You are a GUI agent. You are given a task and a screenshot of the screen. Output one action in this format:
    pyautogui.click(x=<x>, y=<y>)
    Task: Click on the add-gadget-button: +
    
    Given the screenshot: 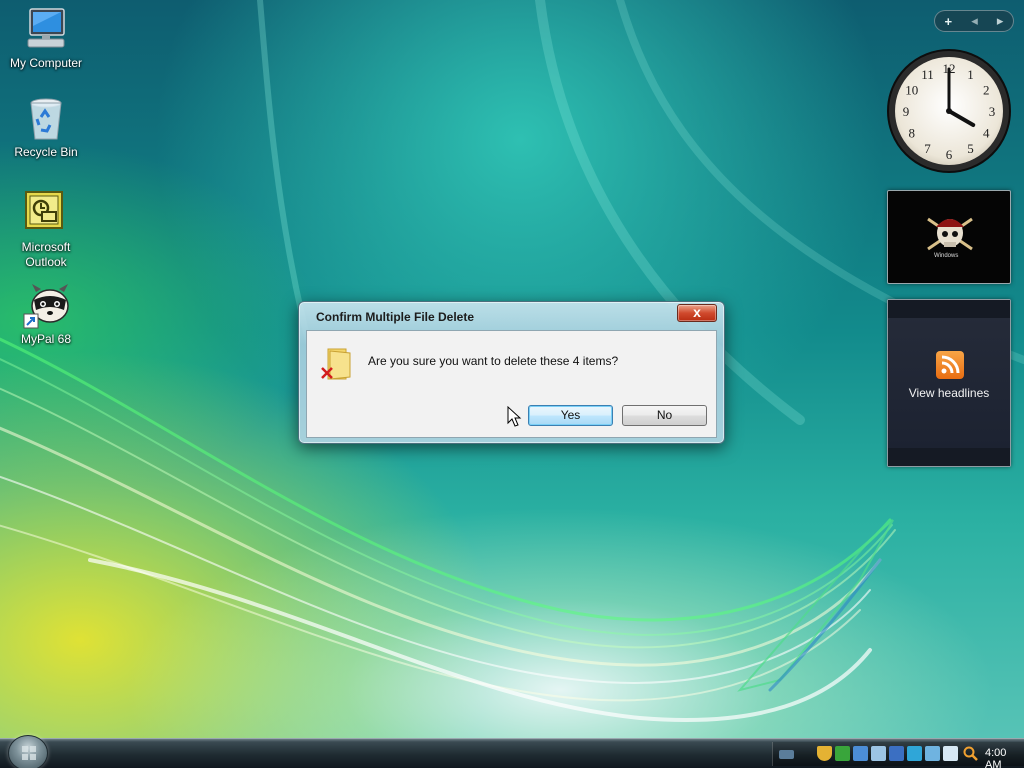 What is the action you would take?
    pyautogui.click(x=949, y=21)
    